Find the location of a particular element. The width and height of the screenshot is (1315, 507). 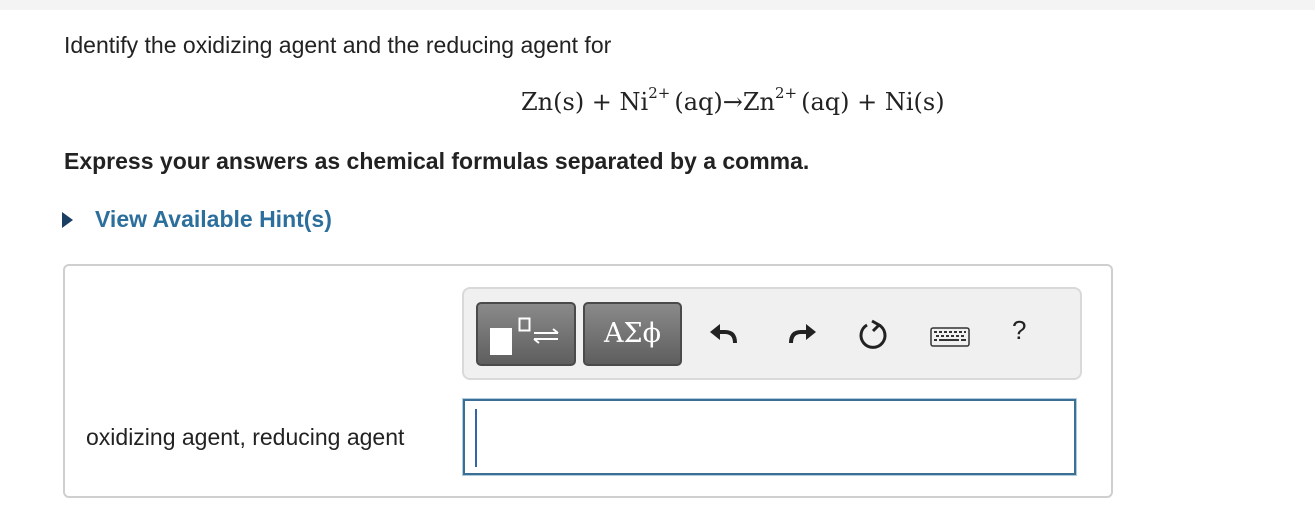

keyboard-icon is located at coordinates (950, 338).